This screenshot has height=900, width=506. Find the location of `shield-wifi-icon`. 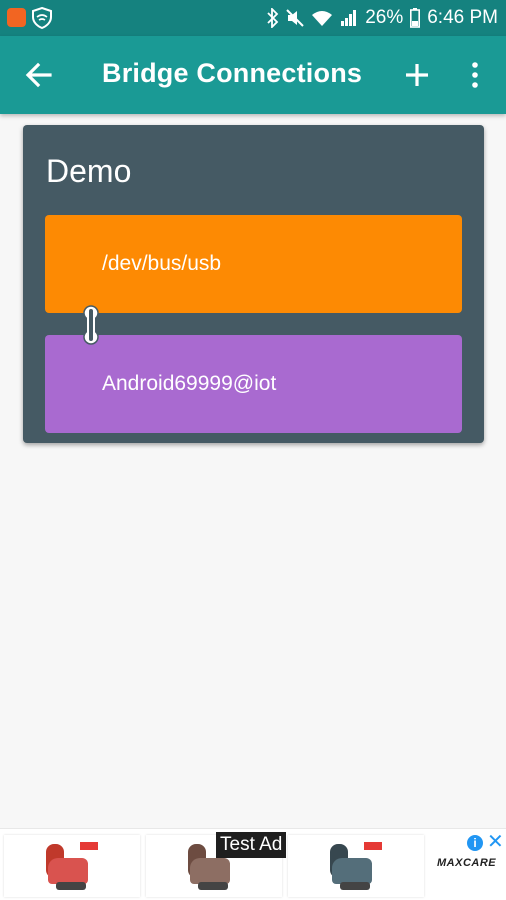

shield-wifi-icon is located at coordinates (42, 20).